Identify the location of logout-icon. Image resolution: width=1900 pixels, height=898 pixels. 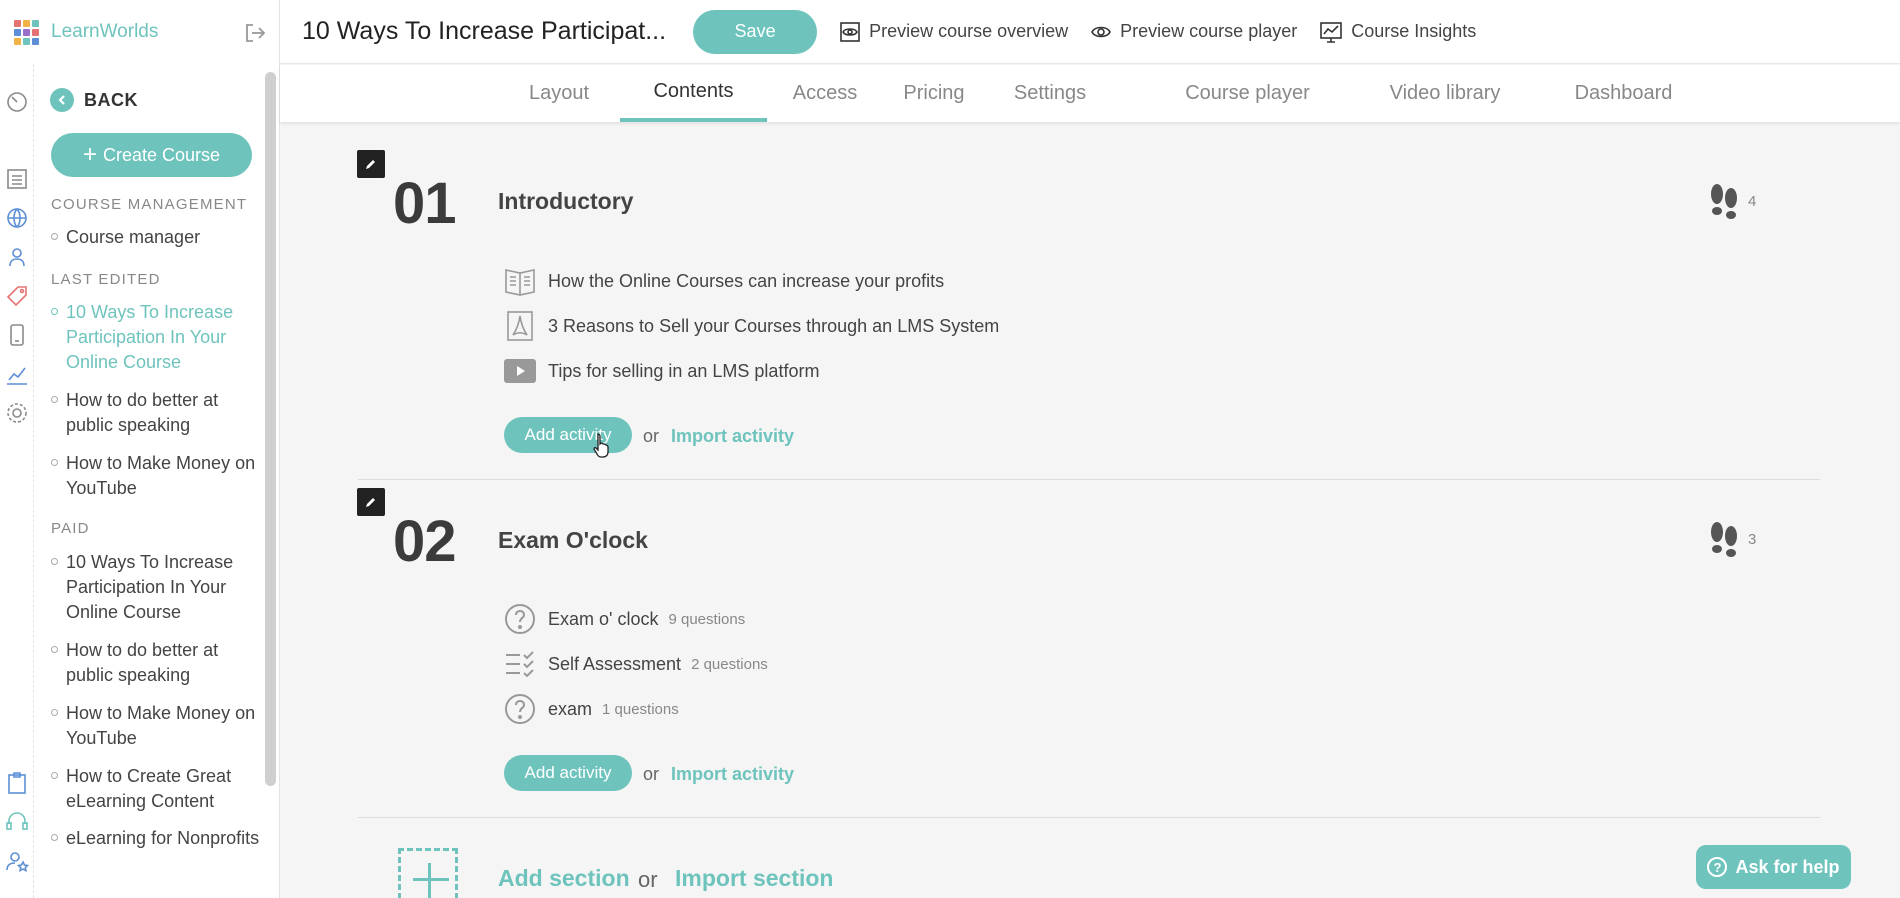
(255, 33).